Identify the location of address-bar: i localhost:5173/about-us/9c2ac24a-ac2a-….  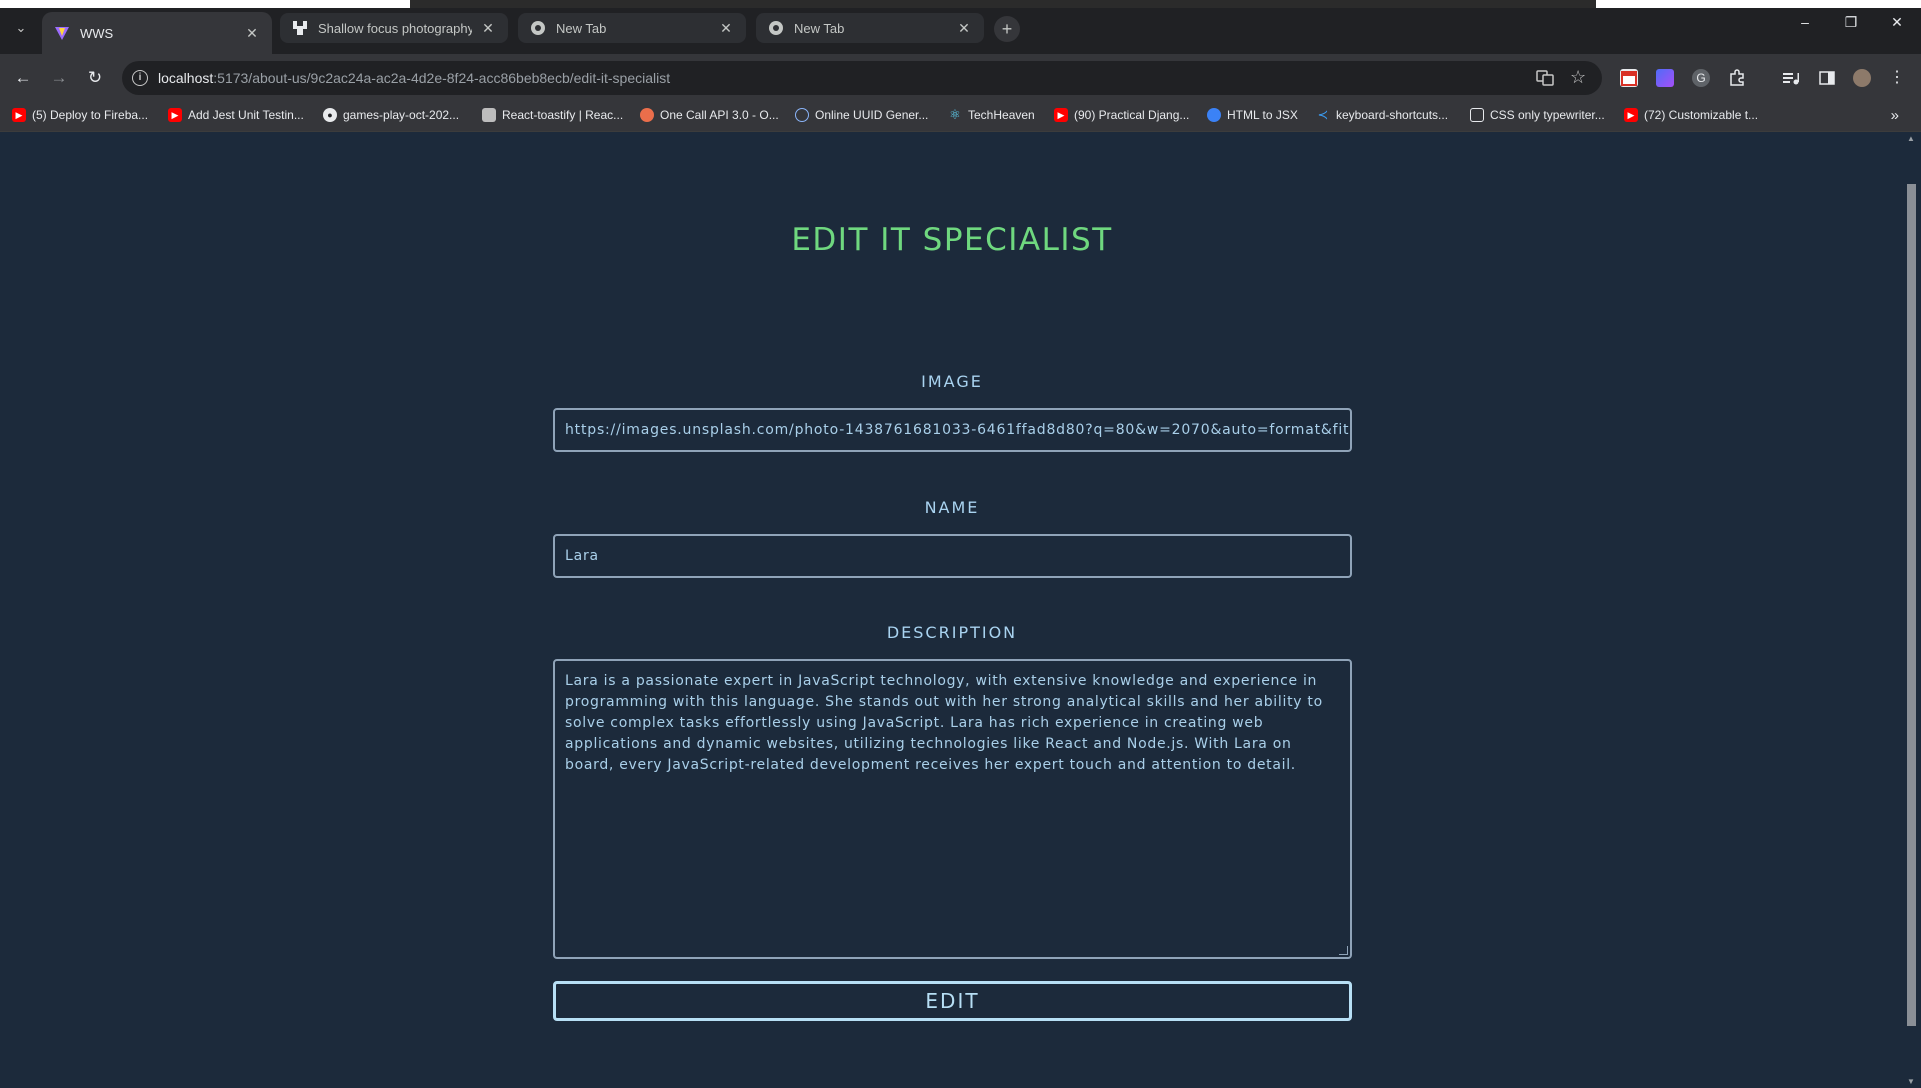
(862, 78).